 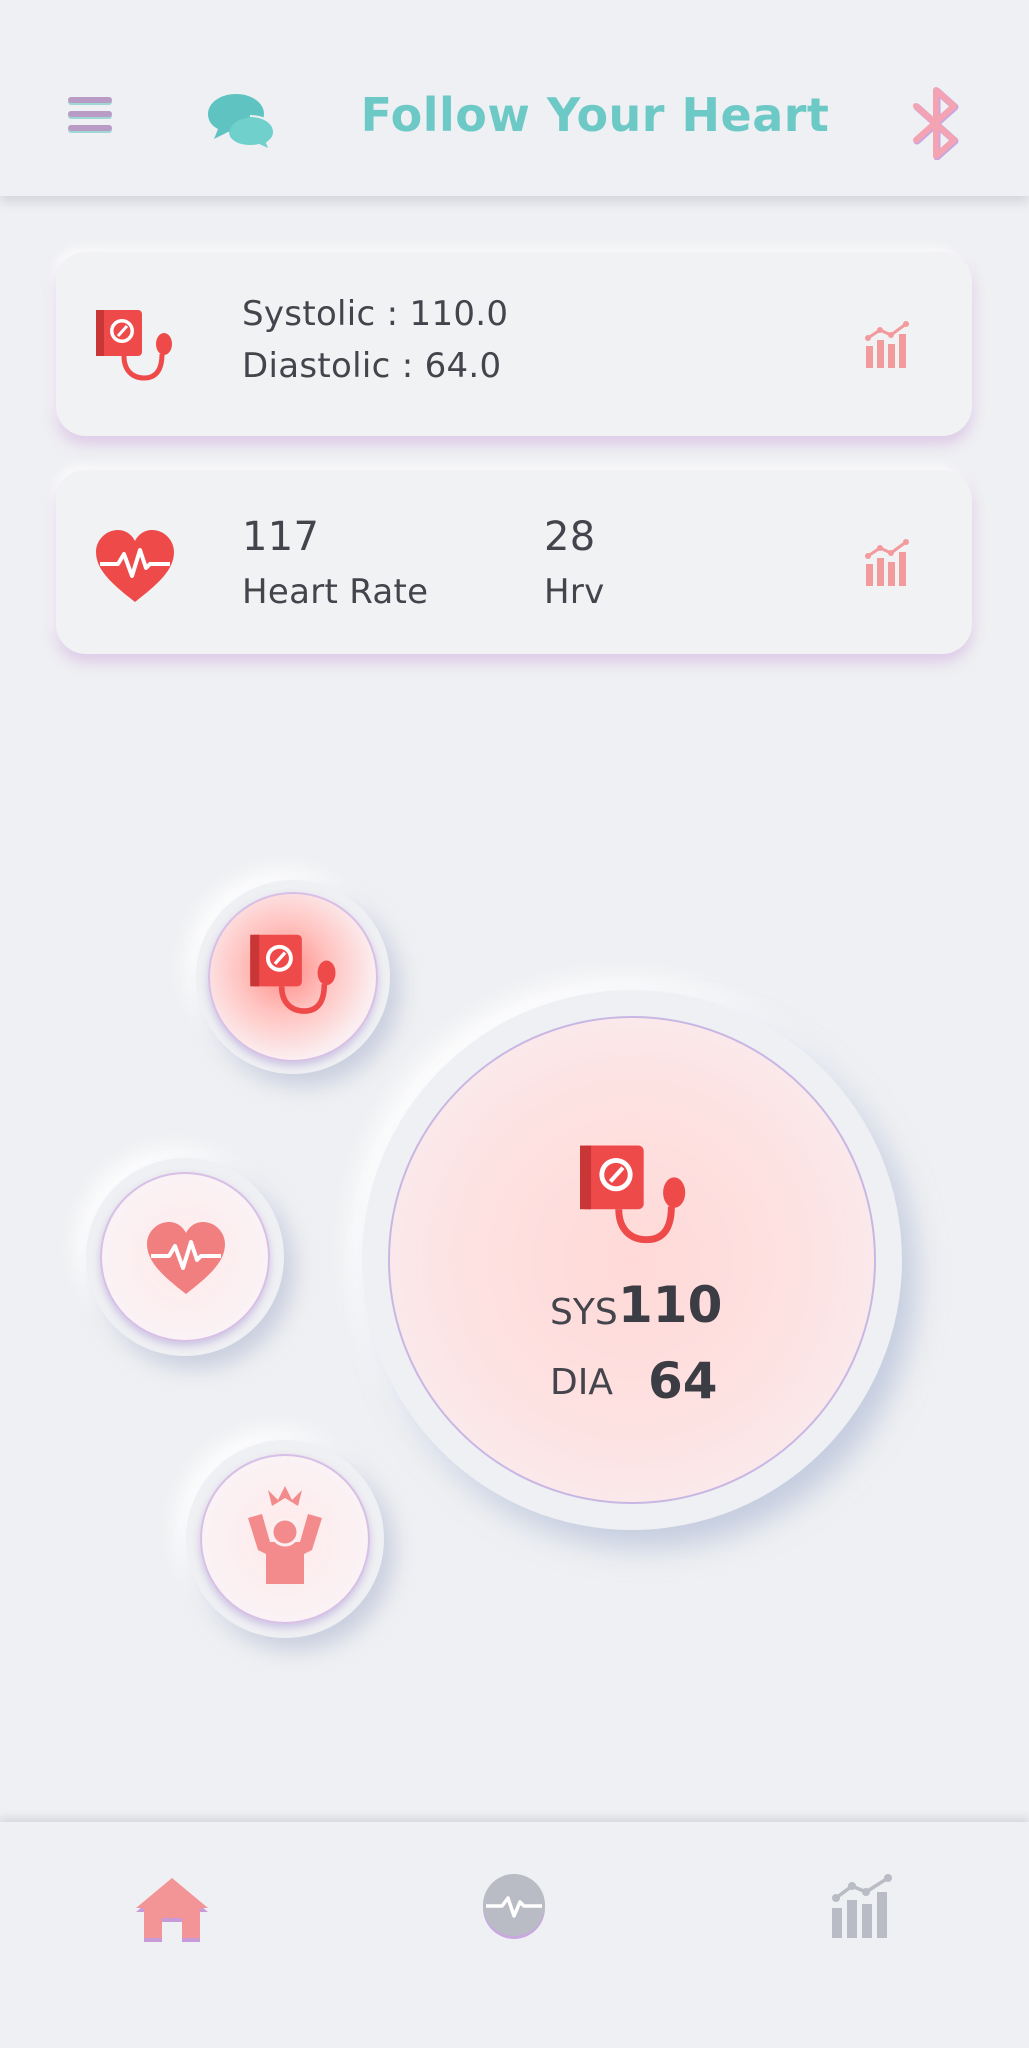 I want to click on dia-value: 64, so click(x=683, y=1381).